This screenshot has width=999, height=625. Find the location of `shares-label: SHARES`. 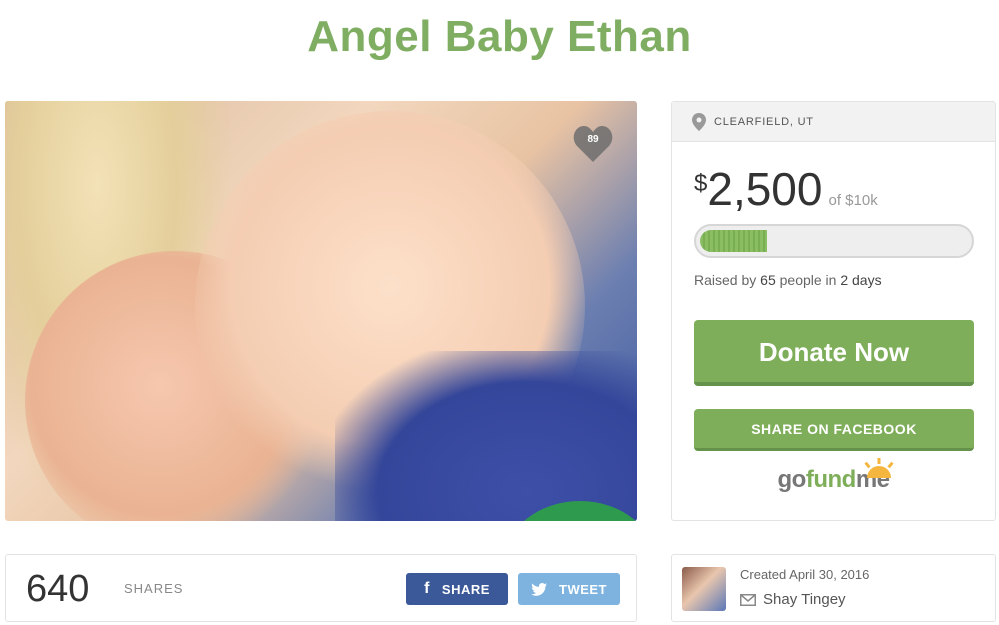

shares-label: SHARES is located at coordinates (154, 588).